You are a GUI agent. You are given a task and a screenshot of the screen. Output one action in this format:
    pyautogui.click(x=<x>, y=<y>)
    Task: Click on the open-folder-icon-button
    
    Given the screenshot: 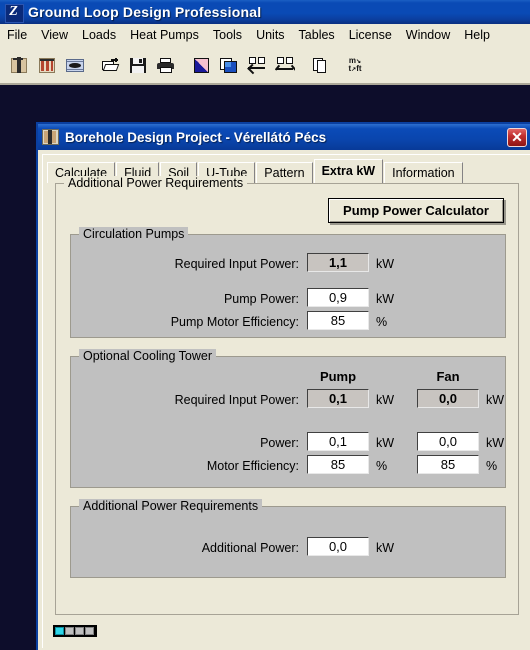 What is the action you would take?
    pyautogui.click(x=110, y=65)
    